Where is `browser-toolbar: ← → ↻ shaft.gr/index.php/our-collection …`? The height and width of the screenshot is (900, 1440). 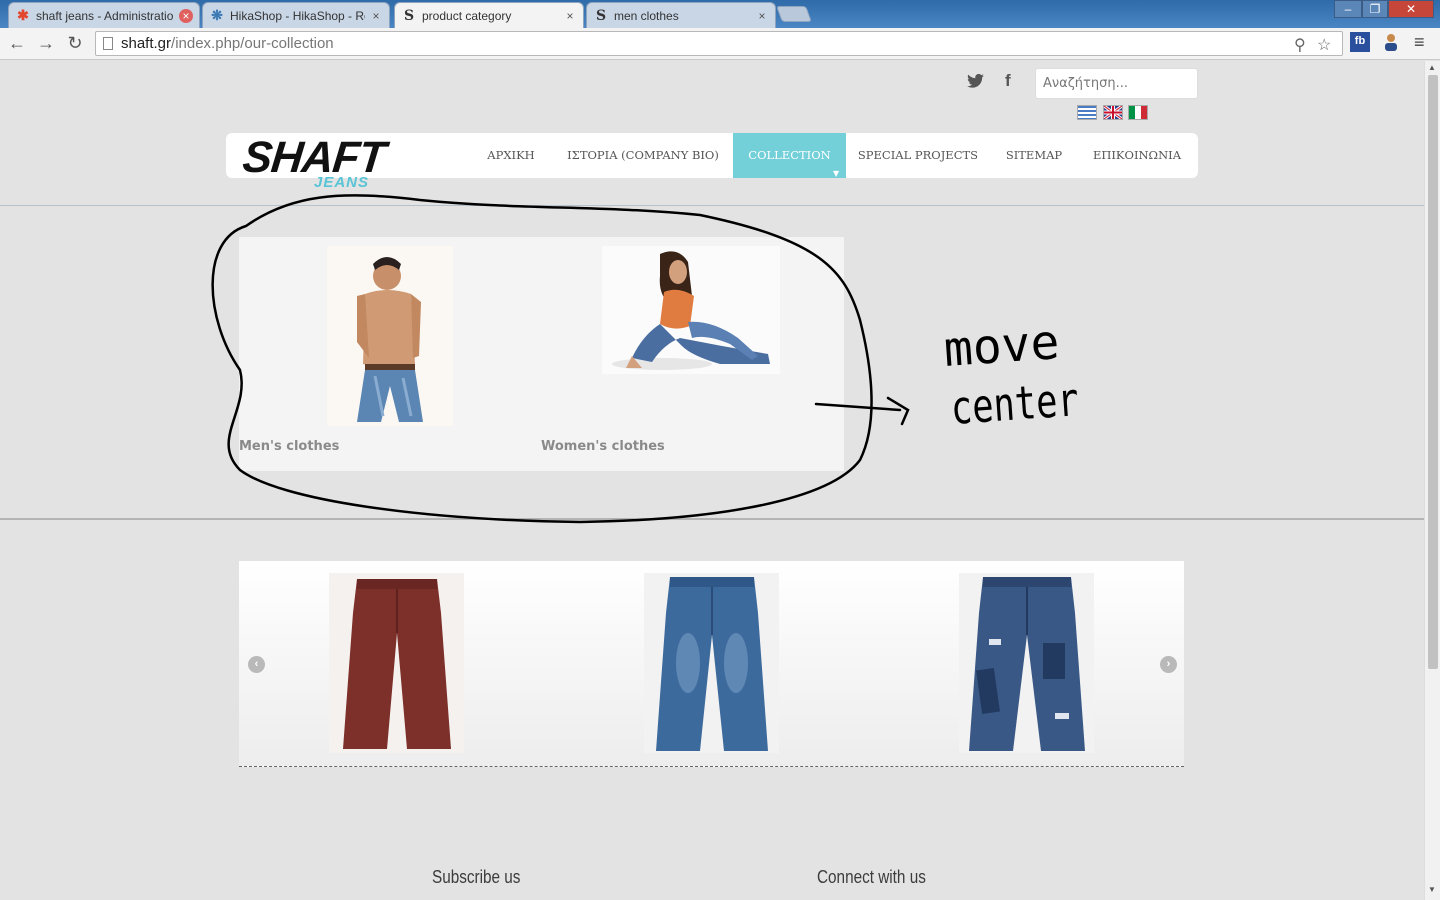 browser-toolbar: ← → ↻ shaft.gr/index.php/our-collection … is located at coordinates (720, 44).